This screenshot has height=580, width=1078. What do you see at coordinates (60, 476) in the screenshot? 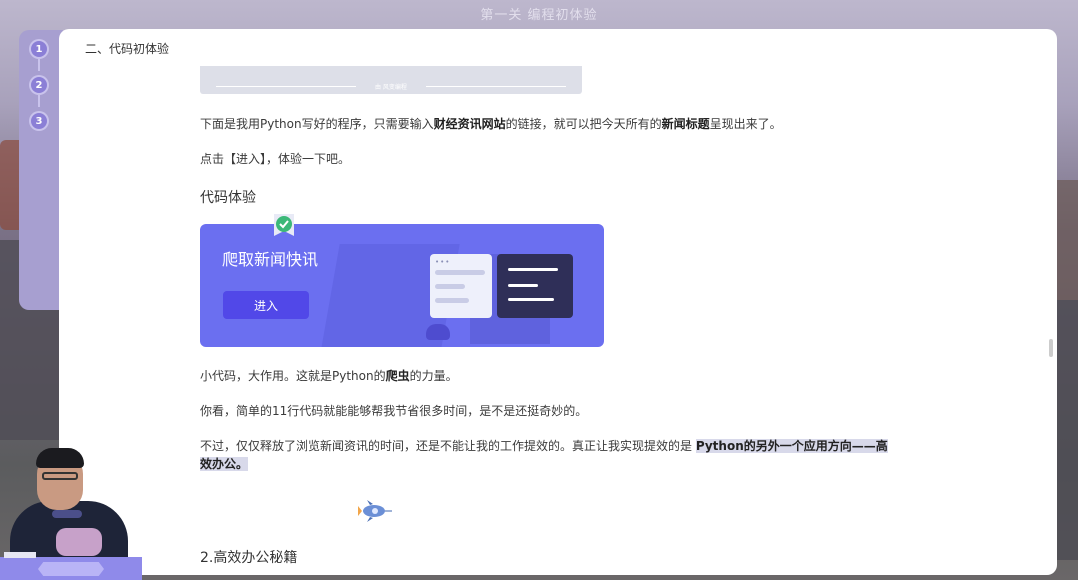
I see `presenter-glasses` at bounding box center [60, 476].